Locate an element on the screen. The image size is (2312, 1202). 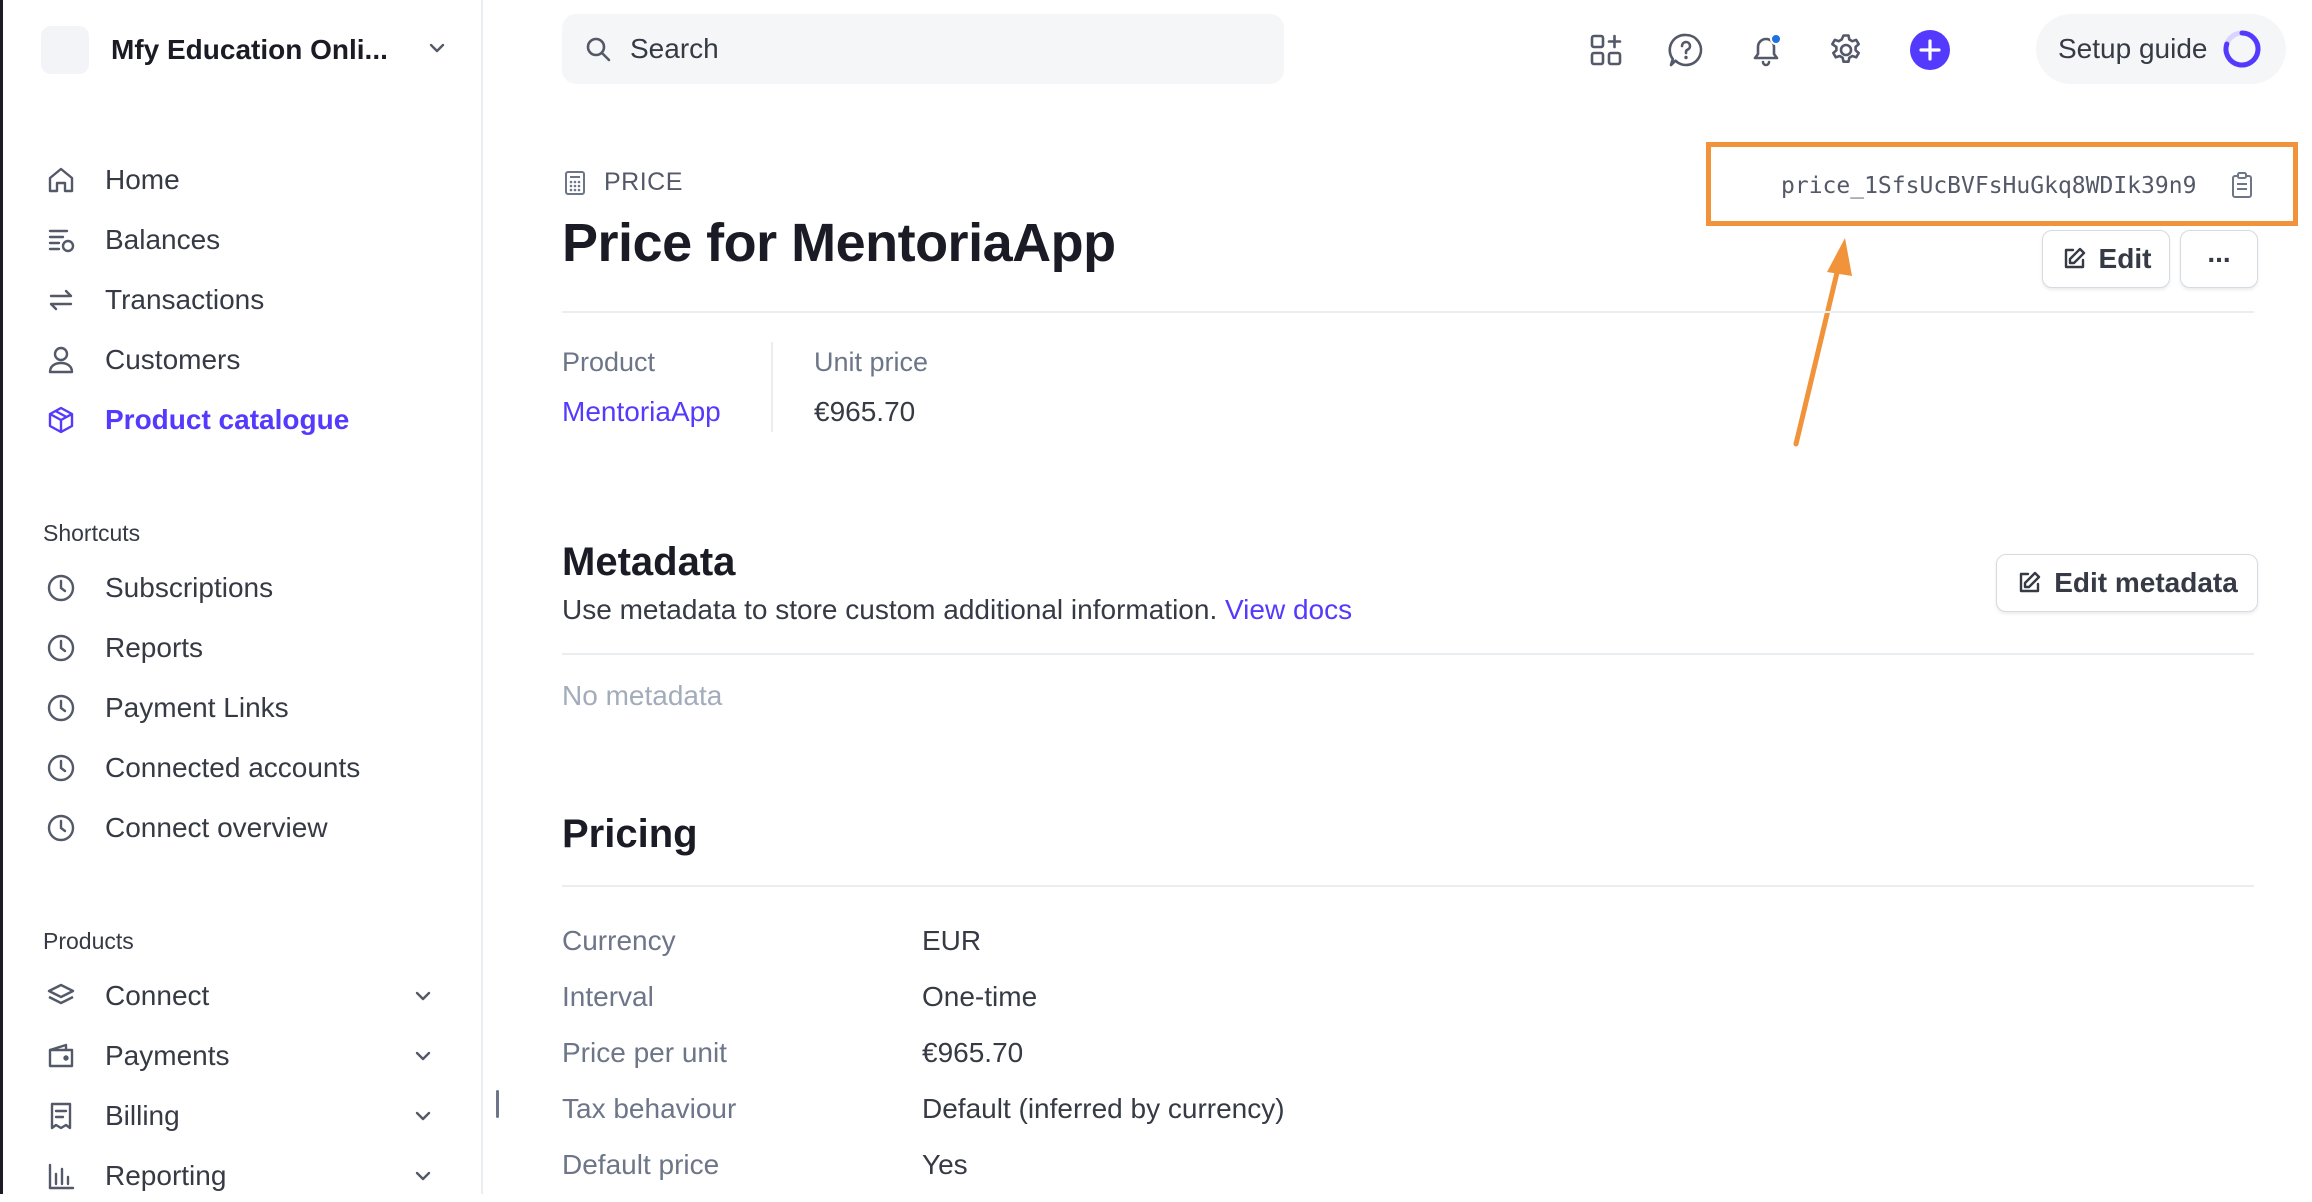
customers-icon is located at coordinates (61, 360).